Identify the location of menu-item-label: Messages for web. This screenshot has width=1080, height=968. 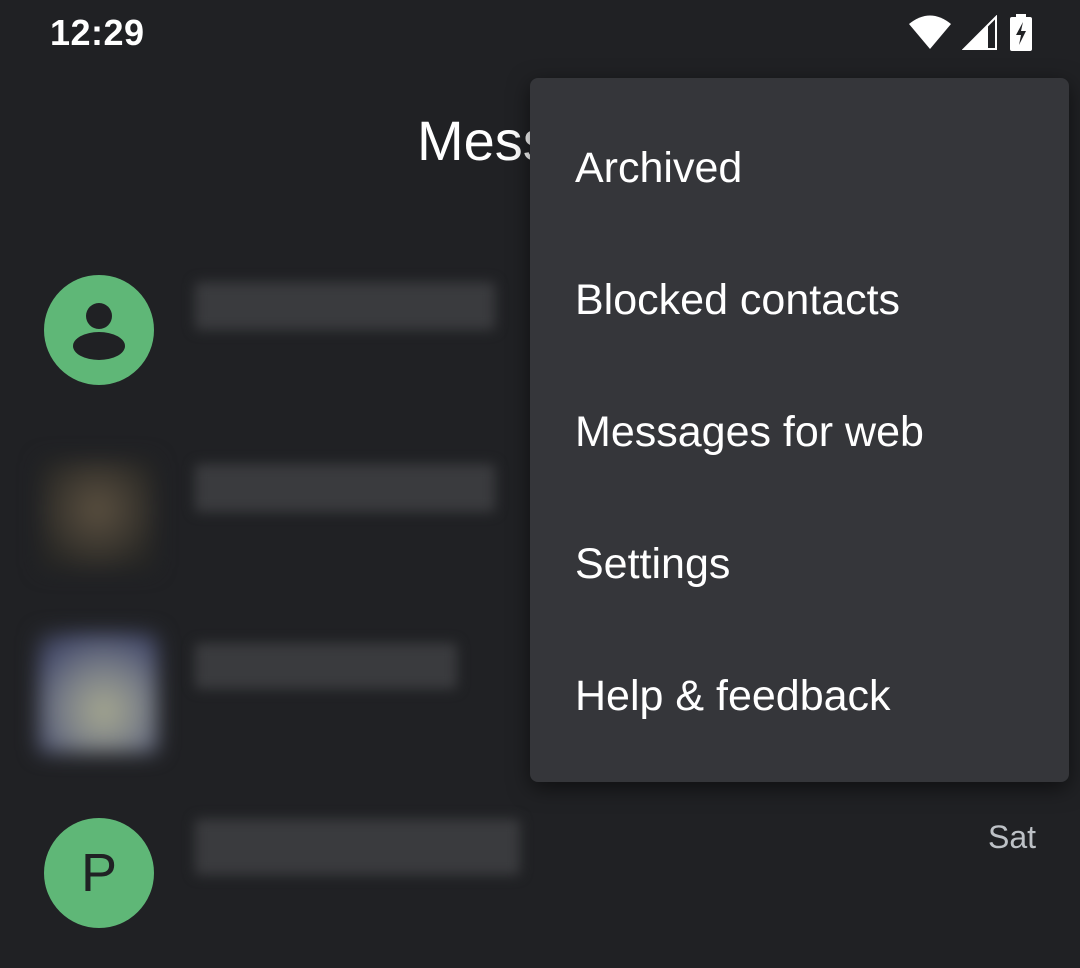
(749, 431).